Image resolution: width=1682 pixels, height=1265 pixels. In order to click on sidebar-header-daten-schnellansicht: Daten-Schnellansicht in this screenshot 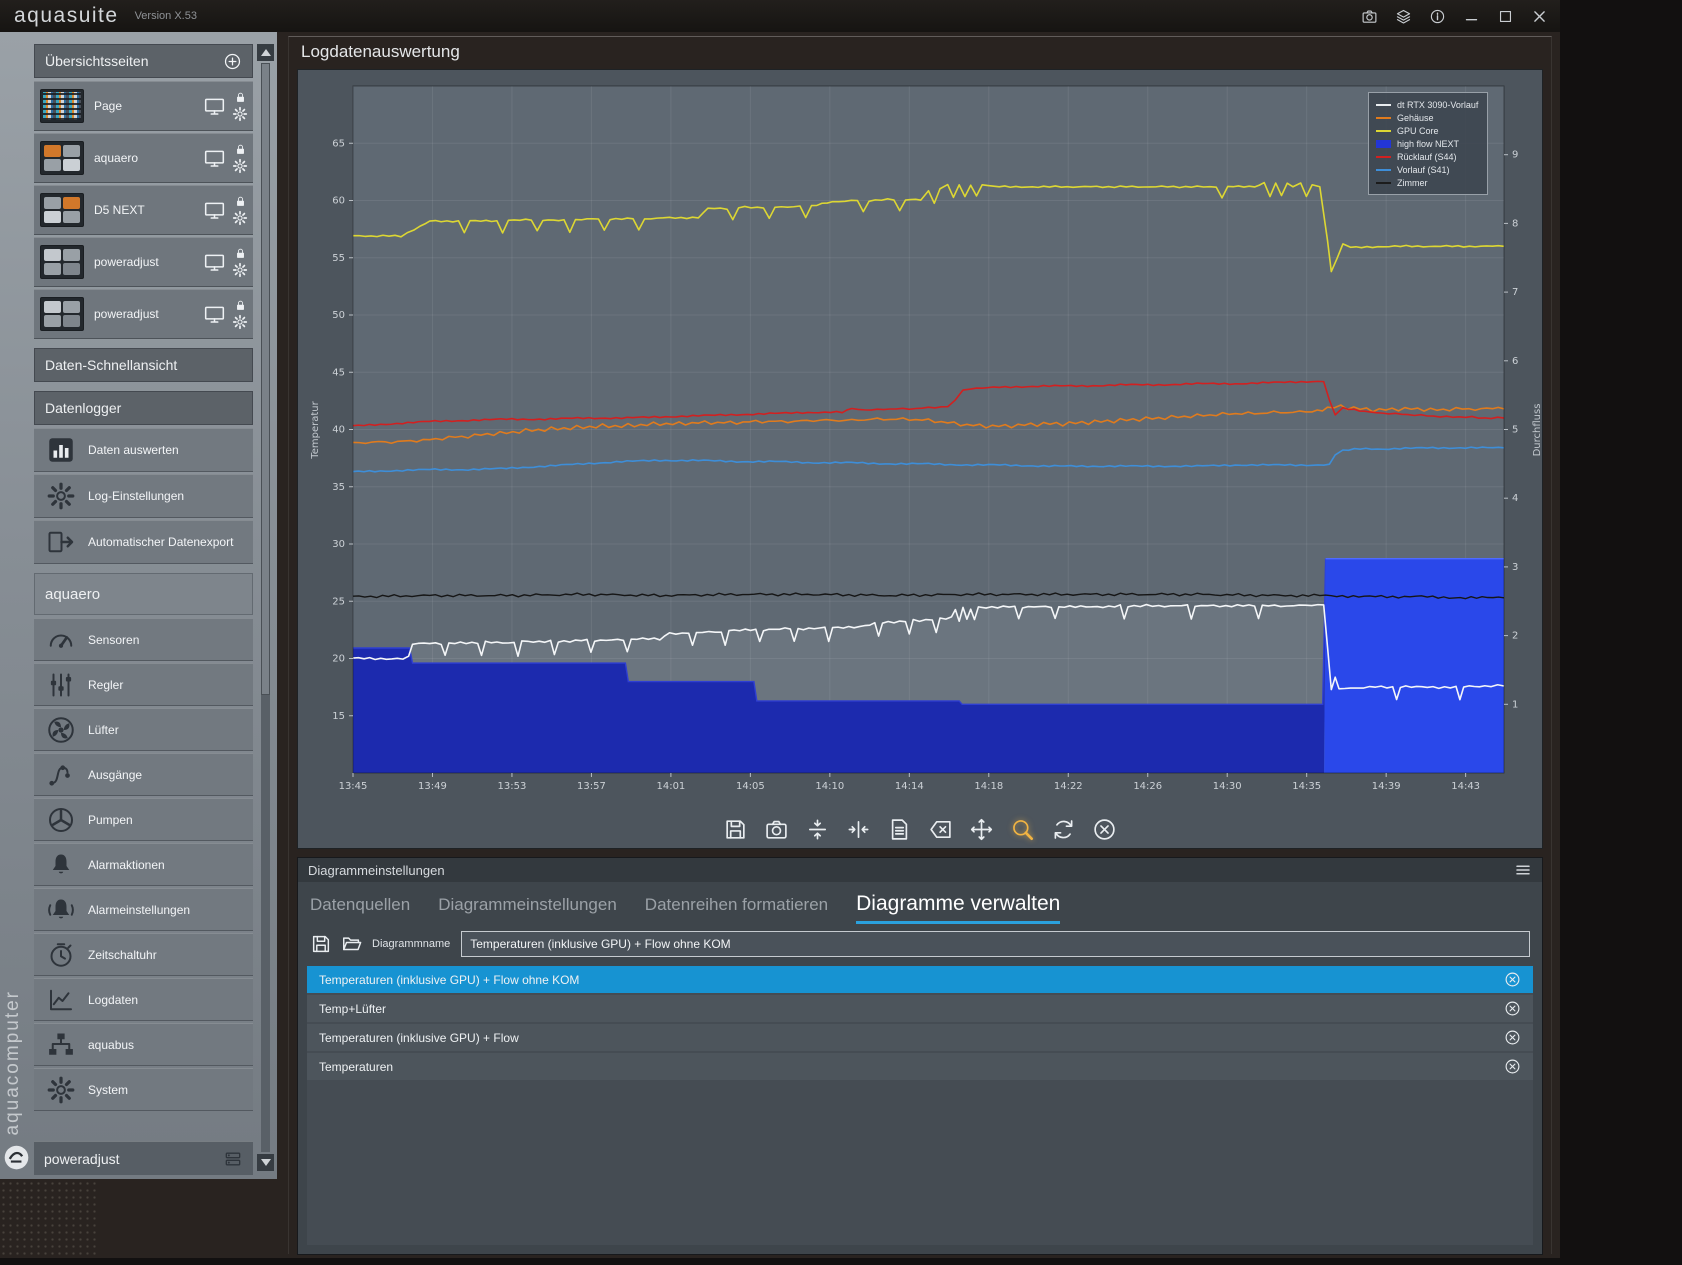, I will do `click(143, 365)`.